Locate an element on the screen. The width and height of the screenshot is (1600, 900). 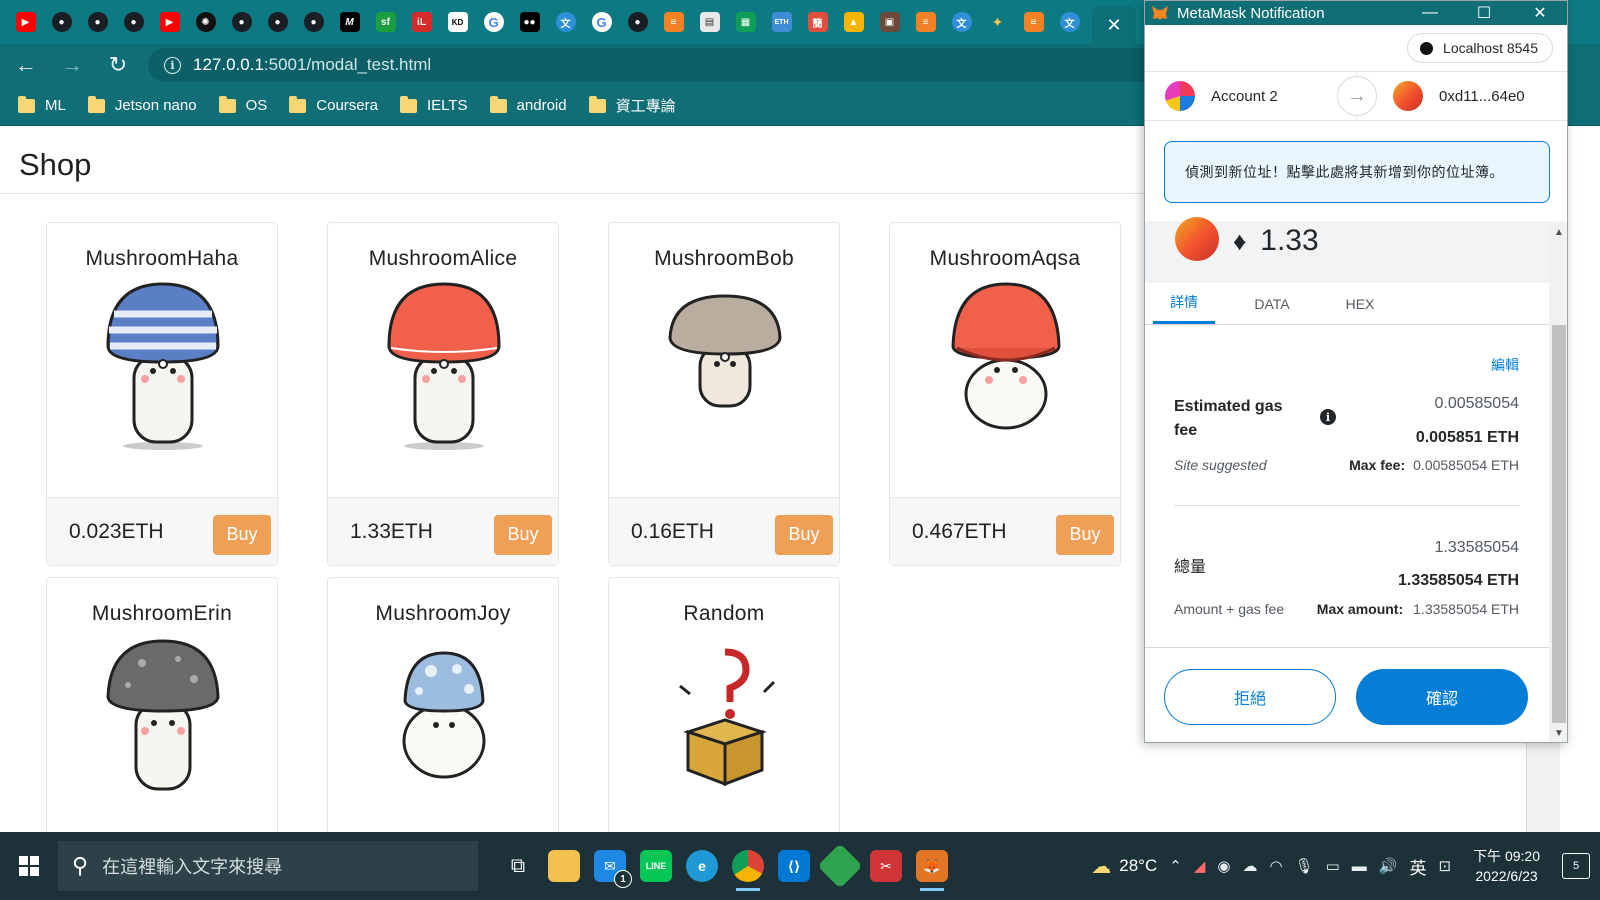
bookmark-folder: IELTS is located at coordinates (433, 104).